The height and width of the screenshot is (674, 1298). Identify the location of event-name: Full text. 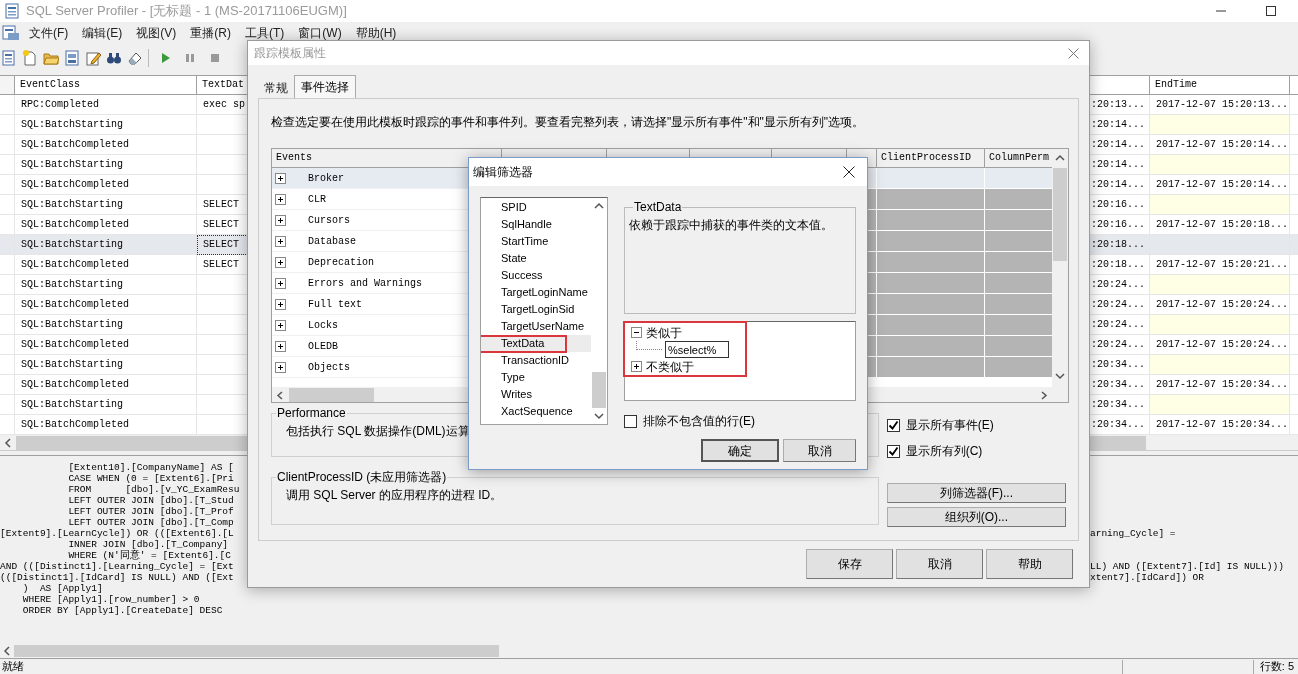
(335, 304).